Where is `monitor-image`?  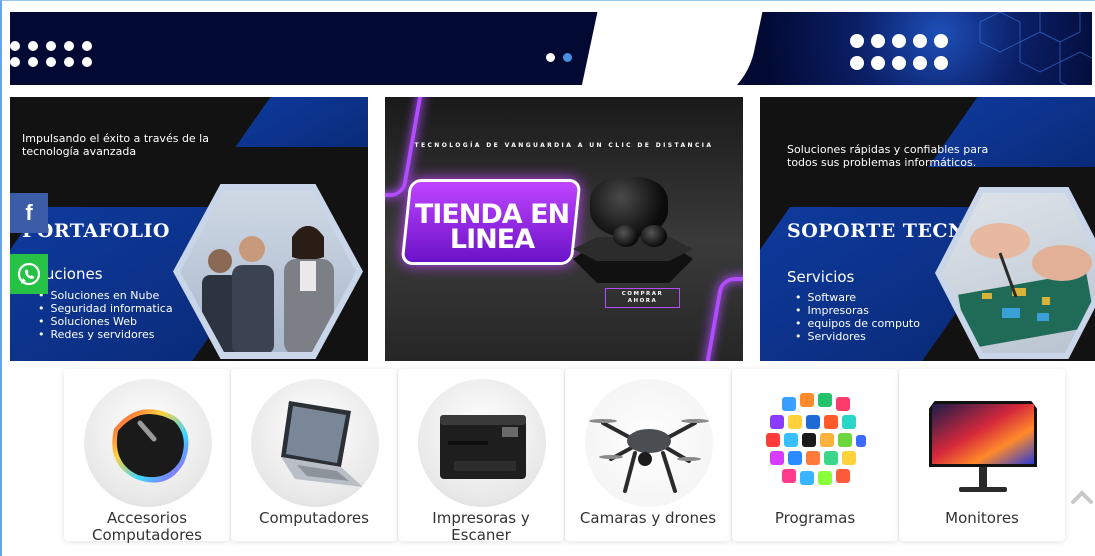 monitor-image is located at coordinates (983, 443).